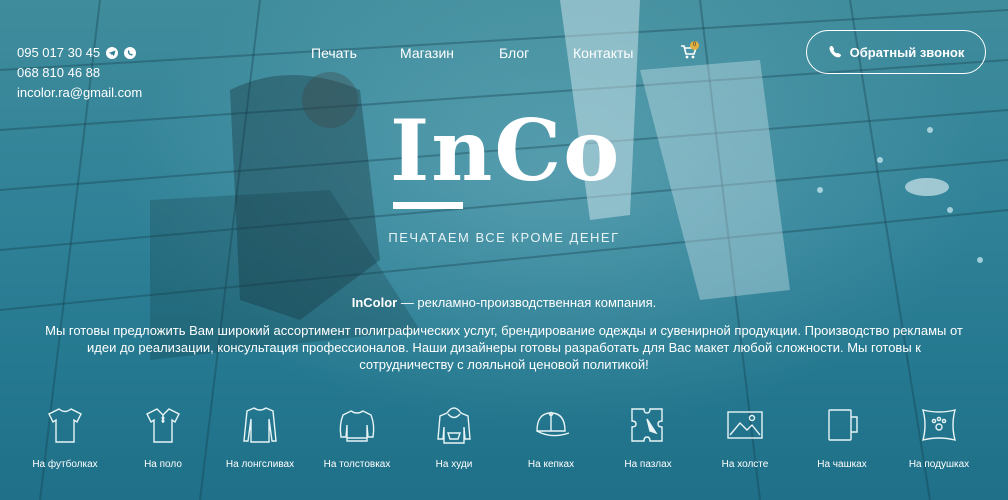 This screenshot has height=500, width=1008. Describe the element at coordinates (551, 437) in the screenshot. I see `category-caps: На кепках` at that location.